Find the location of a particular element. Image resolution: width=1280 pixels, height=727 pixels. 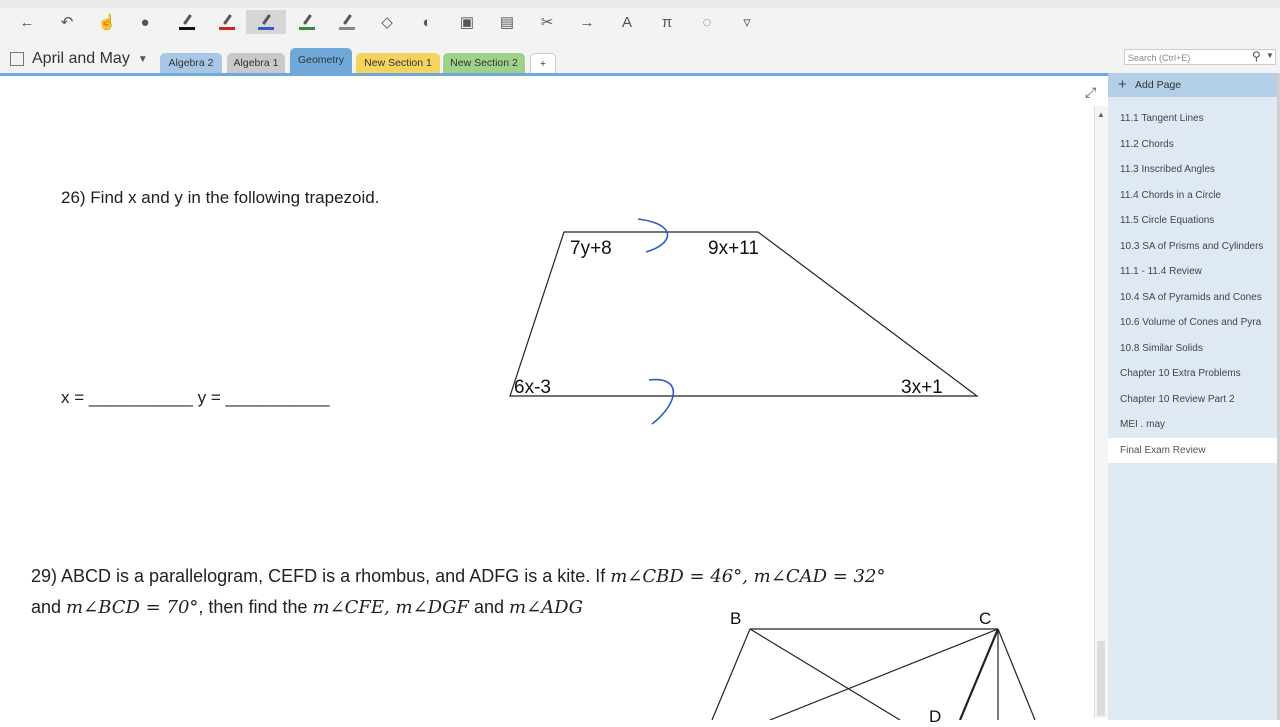

pen-green-icon is located at coordinates (307, 22).